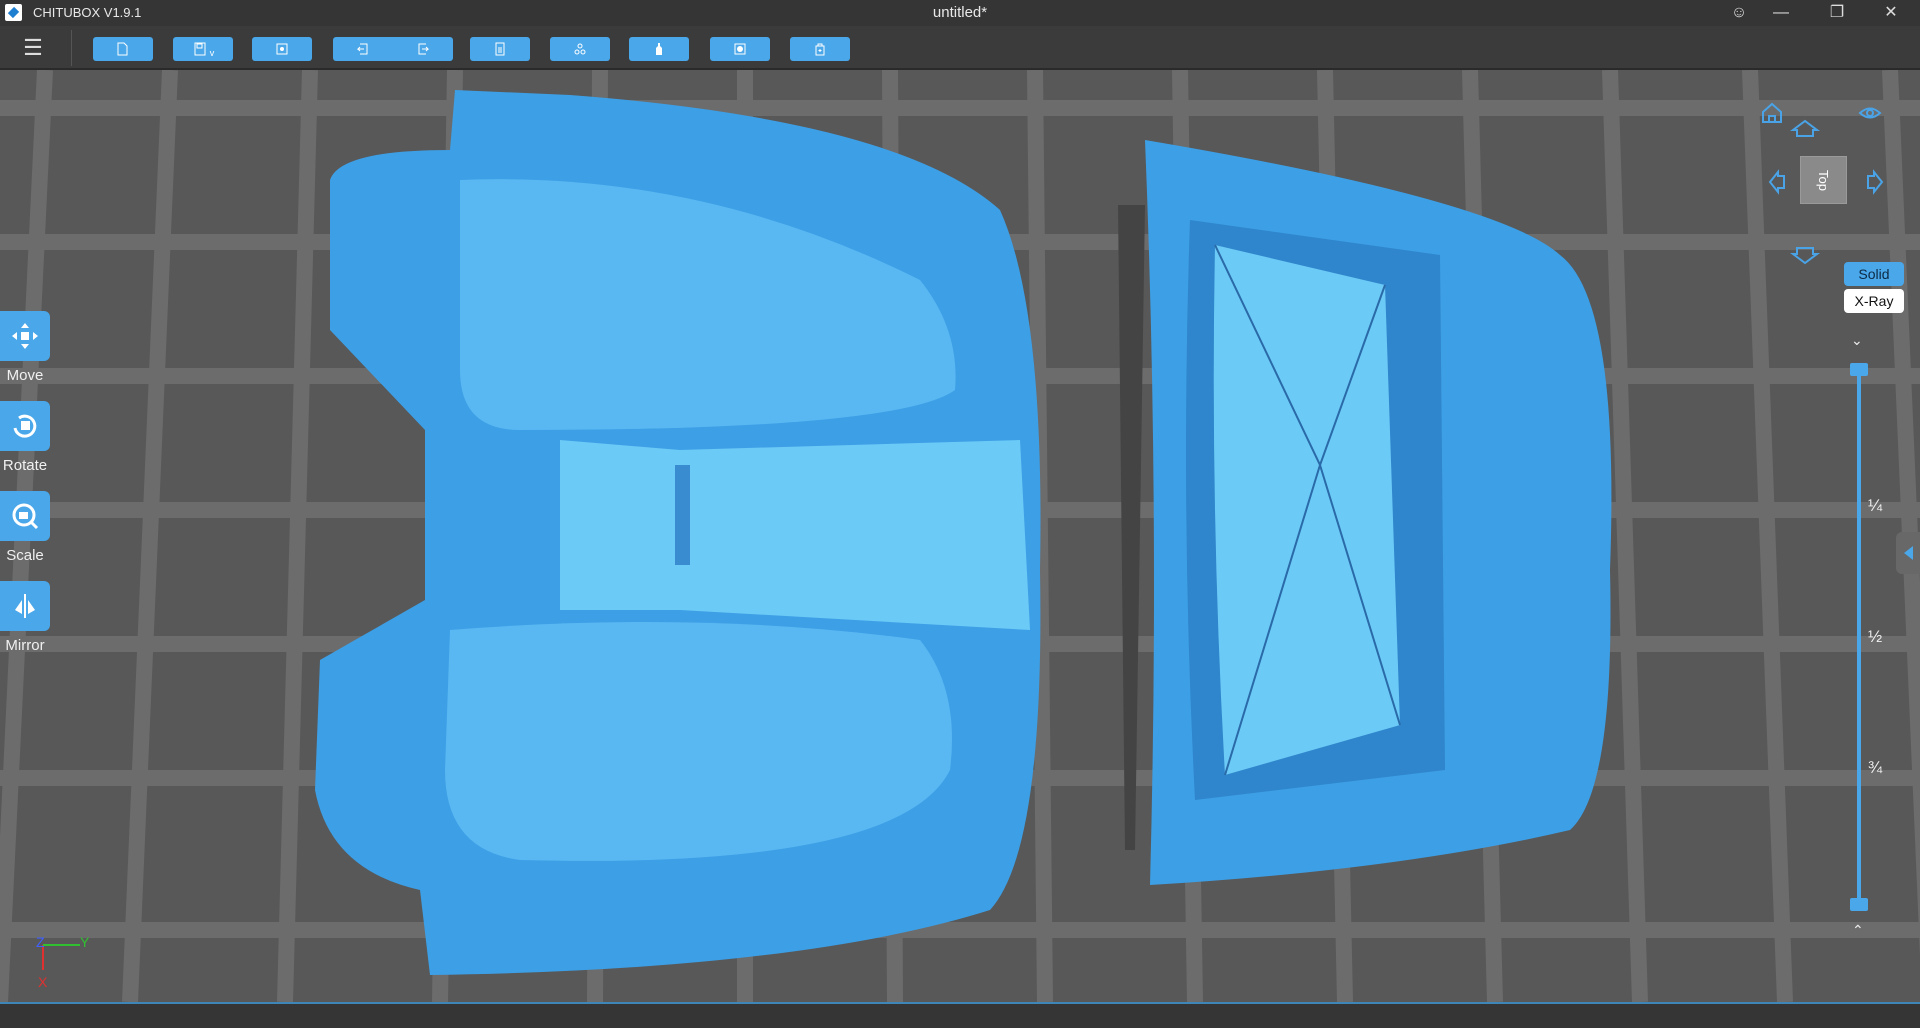 The width and height of the screenshot is (1920, 1028). I want to click on save-button: v, so click(203, 49).